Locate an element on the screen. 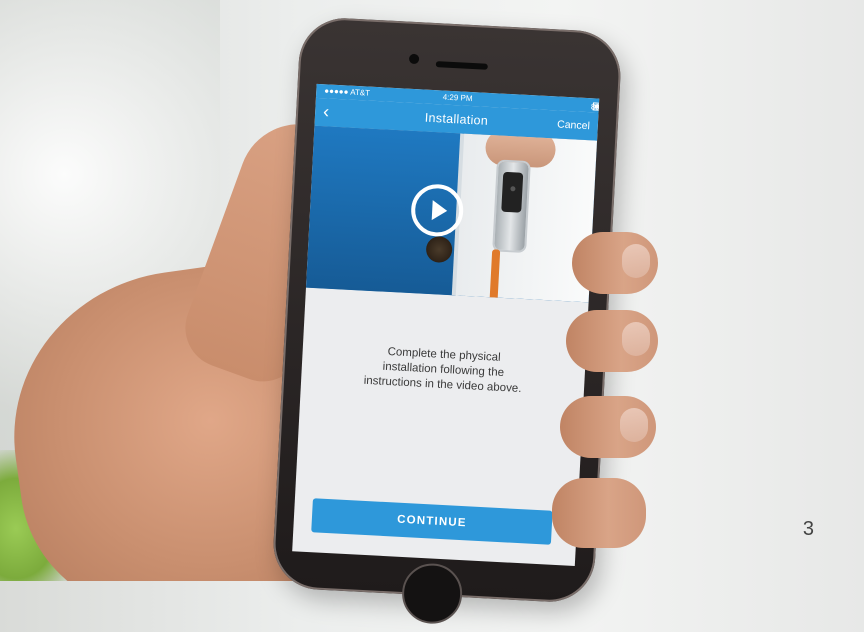  play-icon is located at coordinates (439, 210).